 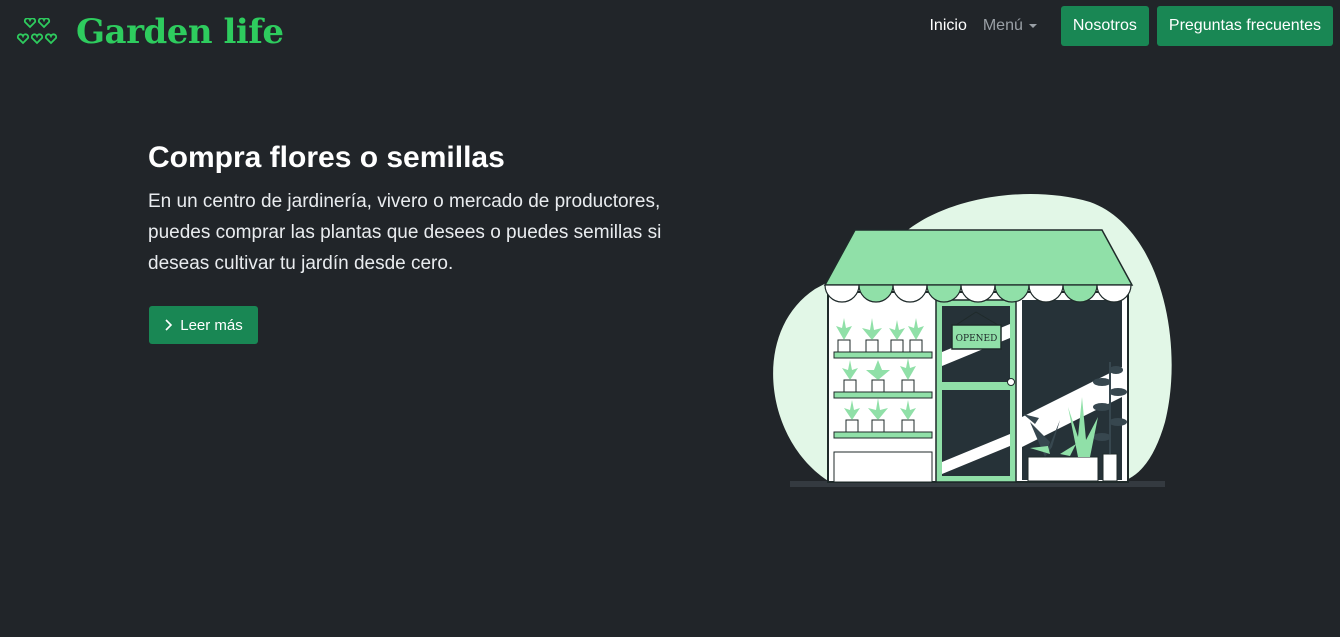 What do you see at coordinates (326, 157) in the screenshot?
I see `hero-title: Compra flores o semillas` at bounding box center [326, 157].